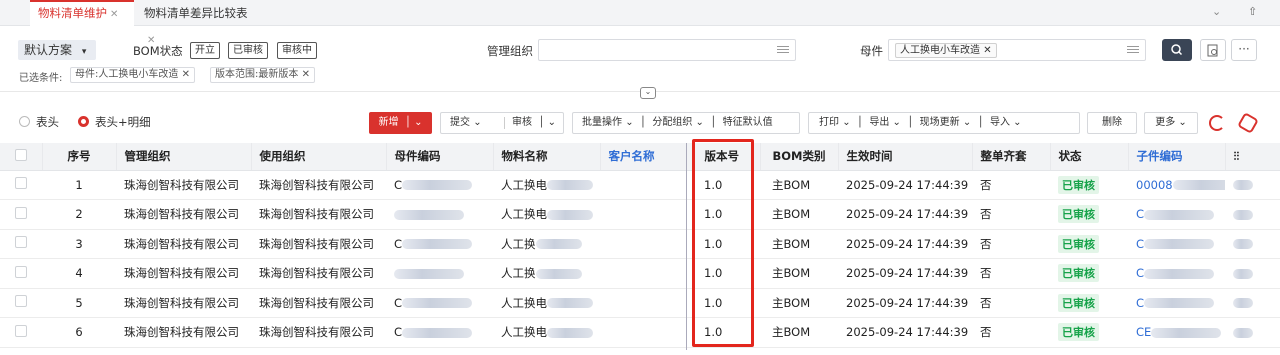  Describe the element at coordinates (1089, 157) in the screenshot. I see `col-header-status: 状态` at that location.